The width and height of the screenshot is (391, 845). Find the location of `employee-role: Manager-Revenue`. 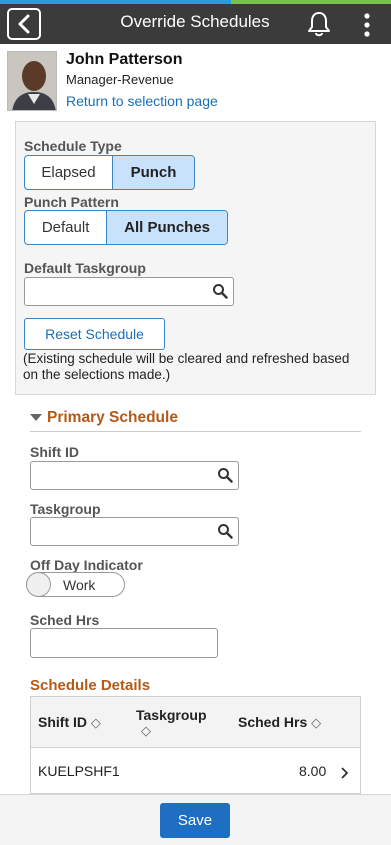

employee-role: Manager-Revenue is located at coordinates (120, 79).